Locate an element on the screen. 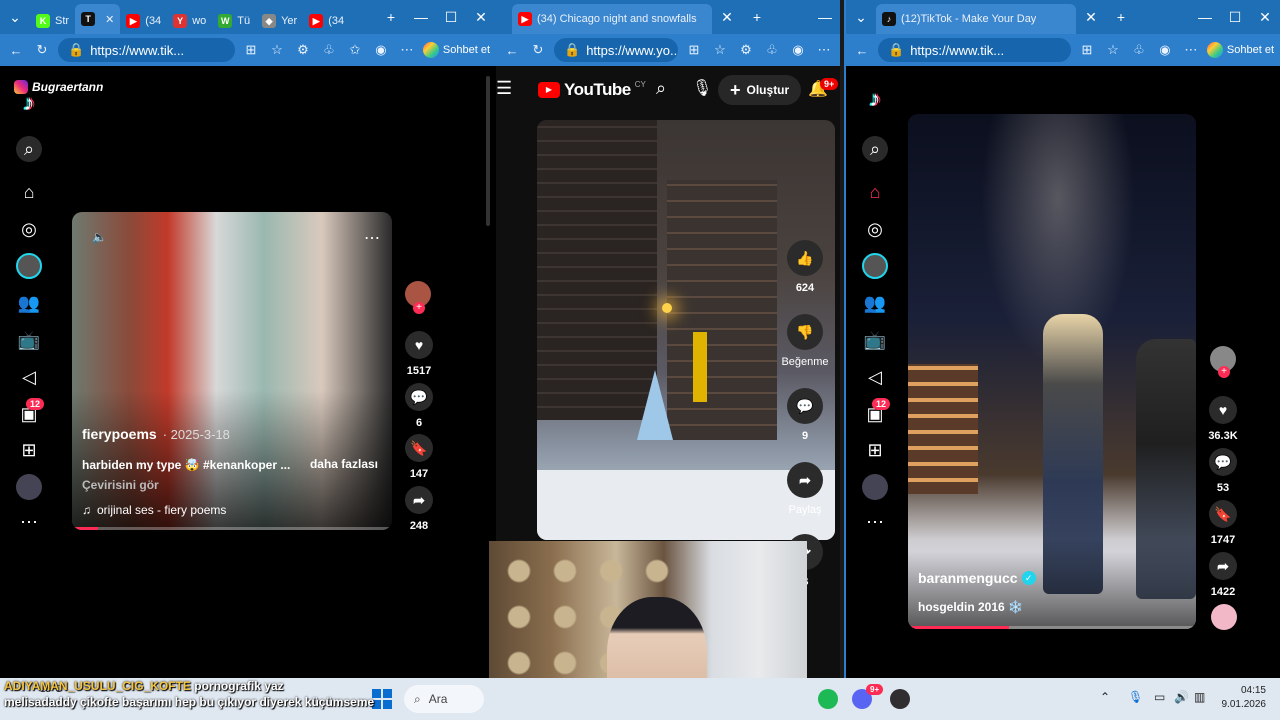 This screenshot has height=720, width=1280. obs-icon is located at coordinates (900, 699).